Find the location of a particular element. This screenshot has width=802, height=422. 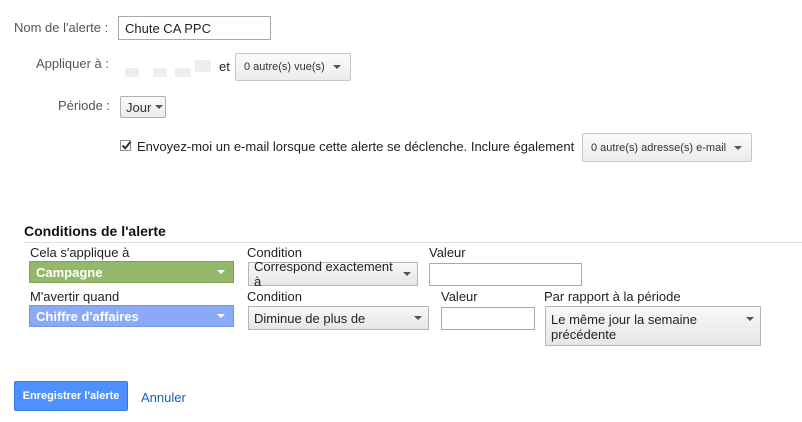

relative-period-dropdown: Le même jour la semaine précédente is located at coordinates (653, 326).